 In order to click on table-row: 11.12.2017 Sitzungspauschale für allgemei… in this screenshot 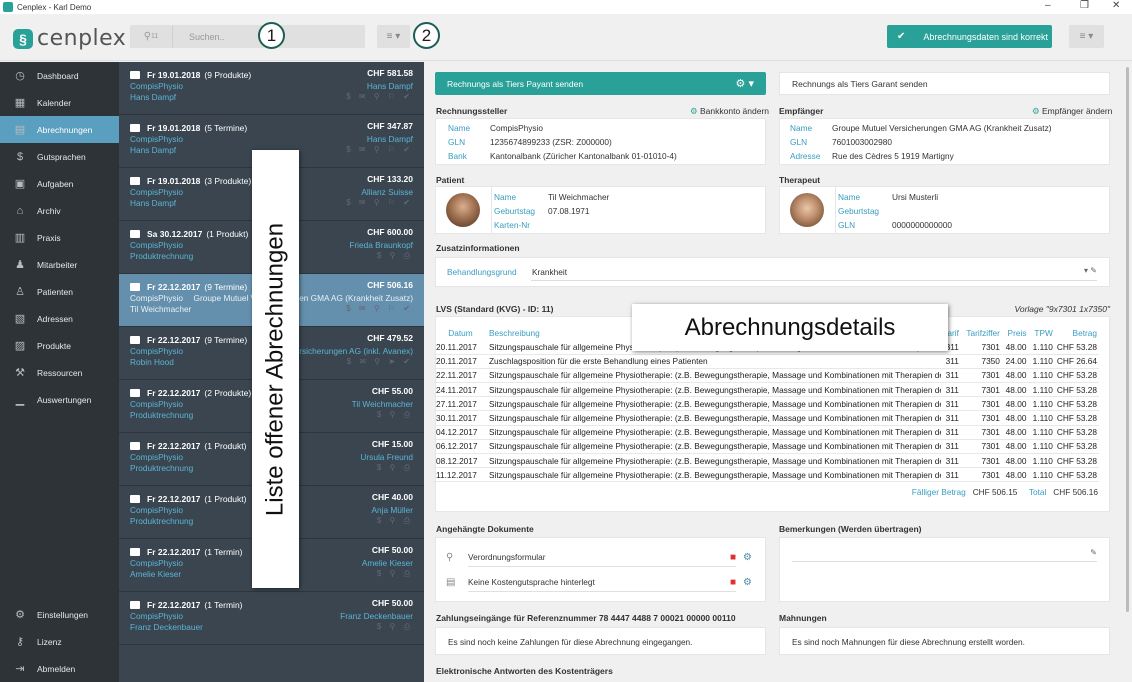, I will do `click(766, 475)`.